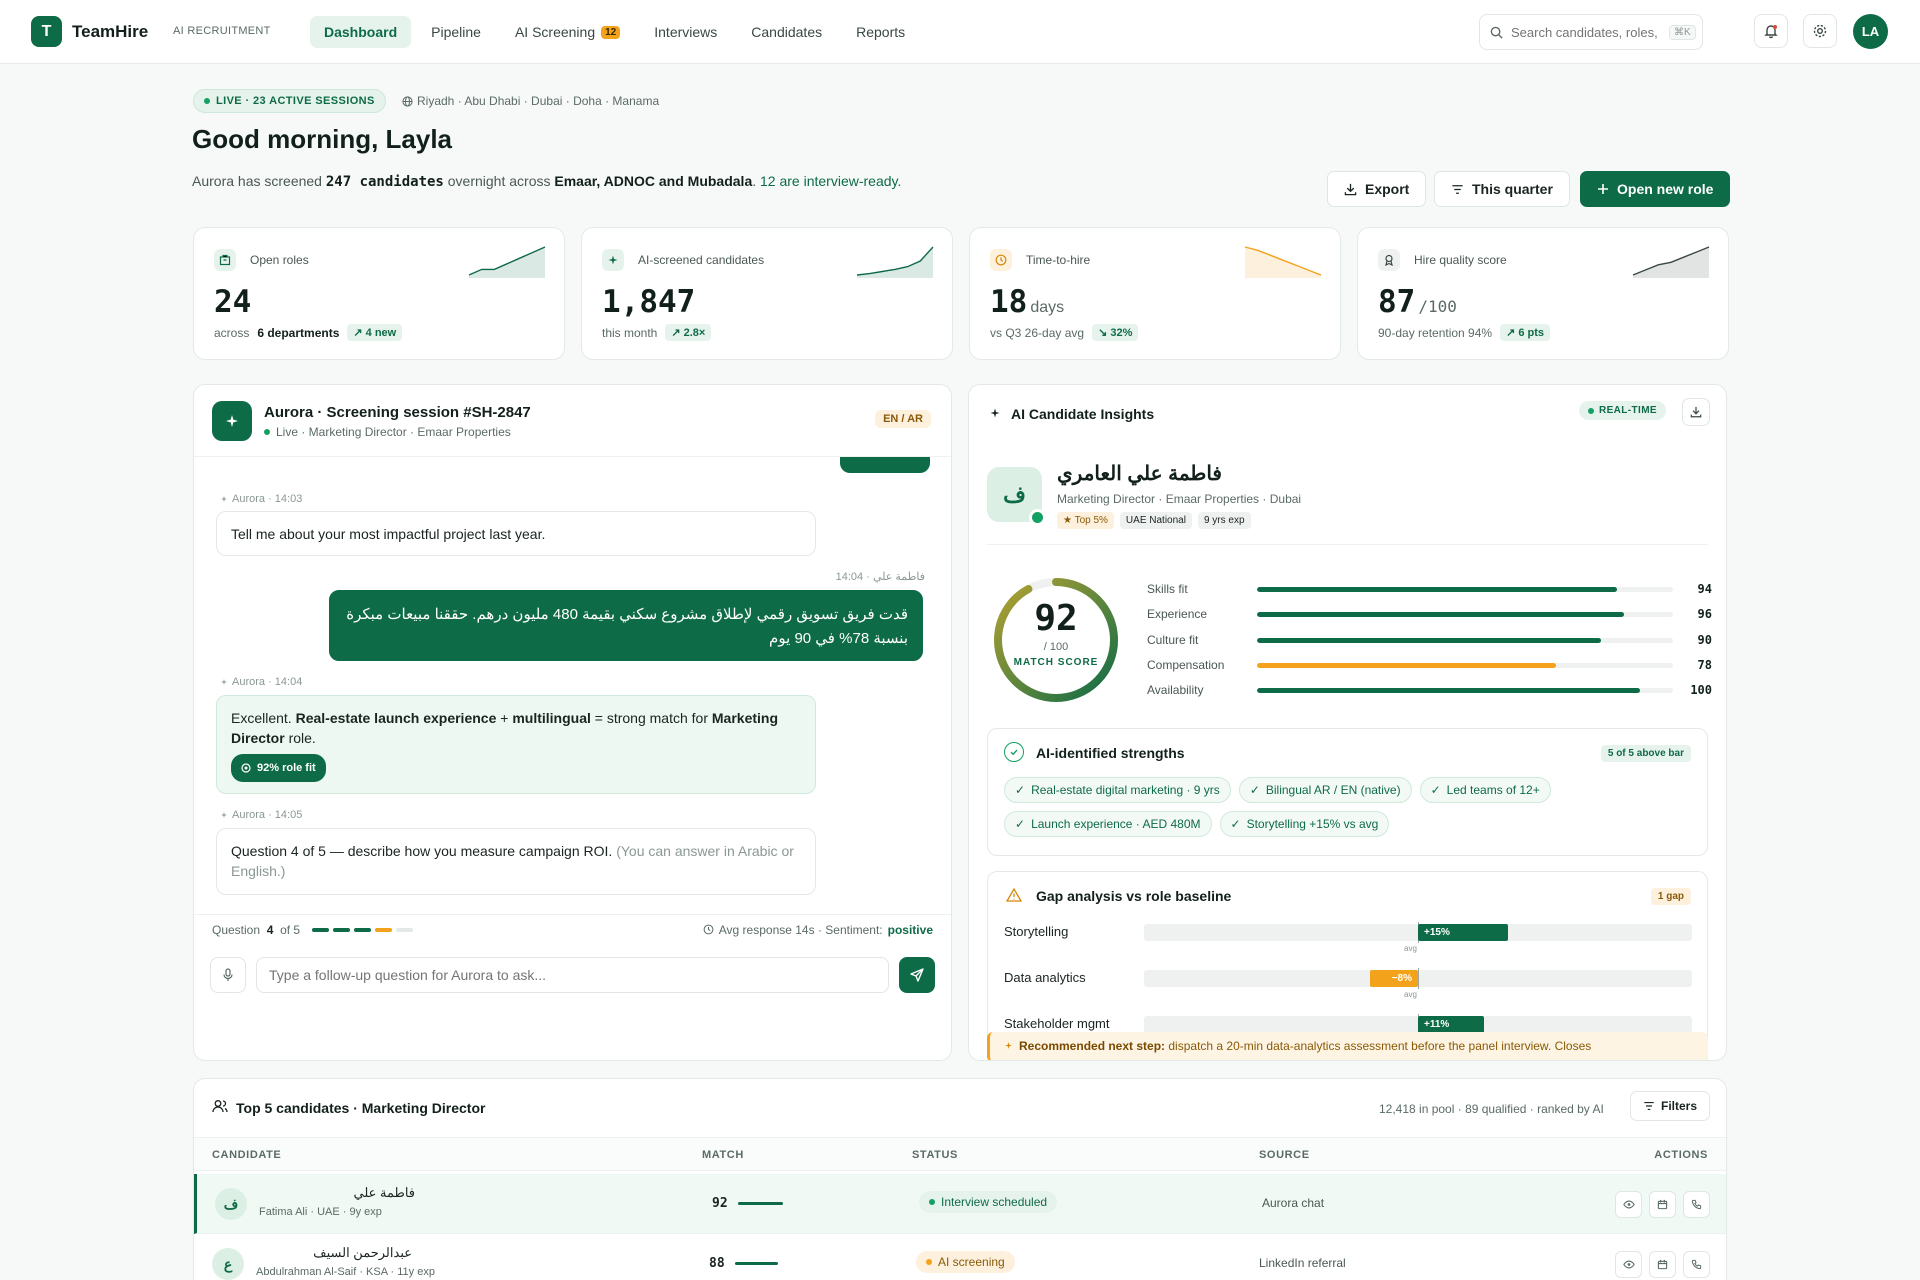  What do you see at coordinates (375, 332) in the screenshot?
I see `kpi-delta: ↗ 4 new` at bounding box center [375, 332].